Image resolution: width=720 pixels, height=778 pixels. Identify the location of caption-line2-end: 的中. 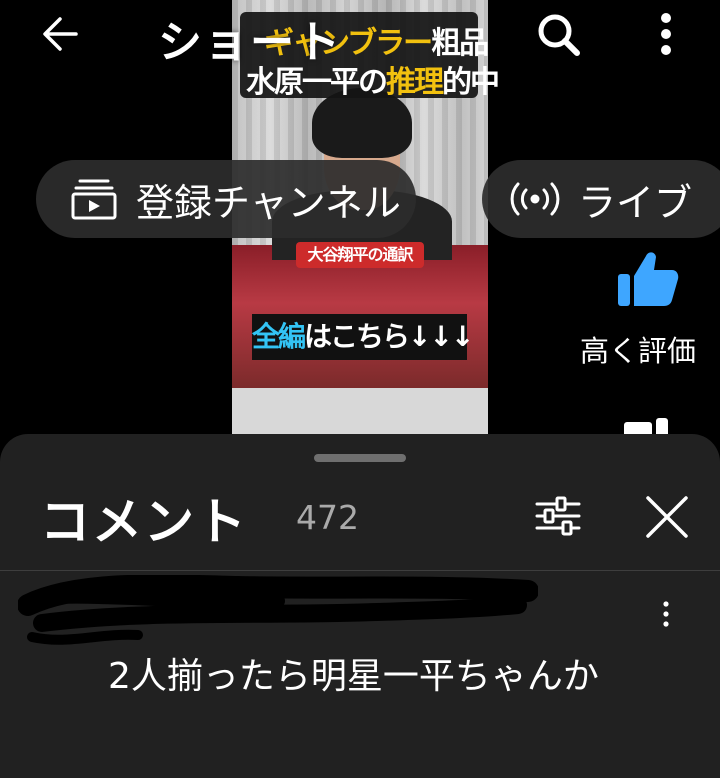
(471, 82).